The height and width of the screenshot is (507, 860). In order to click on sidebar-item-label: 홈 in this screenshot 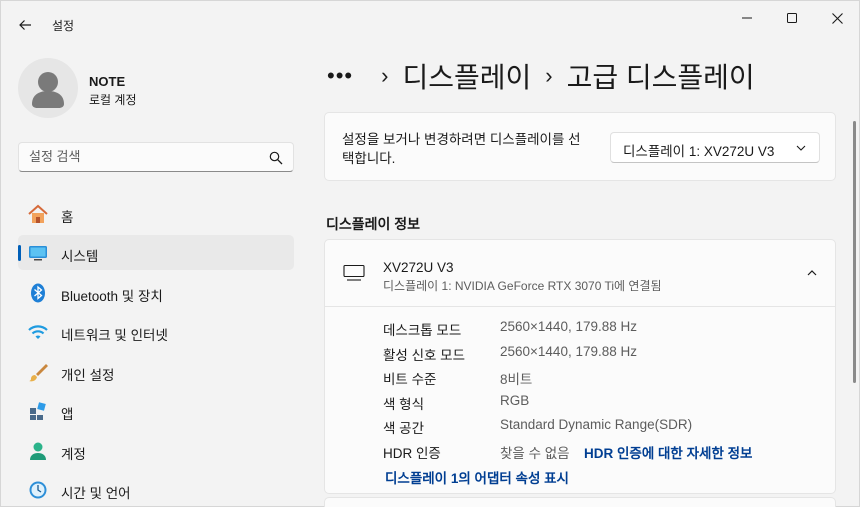, I will do `click(67, 217)`.